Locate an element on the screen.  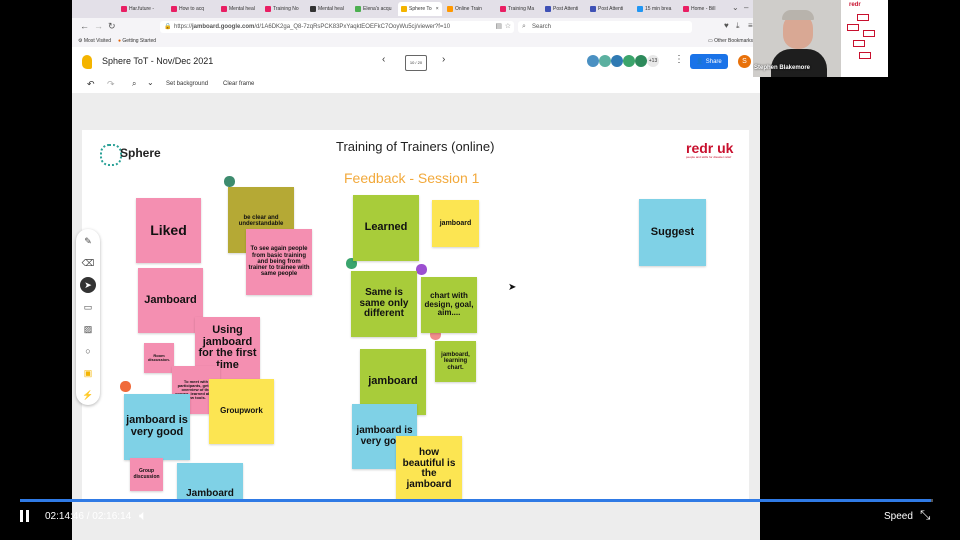
menu-icon: ≡ is located at coordinates (750, 25).